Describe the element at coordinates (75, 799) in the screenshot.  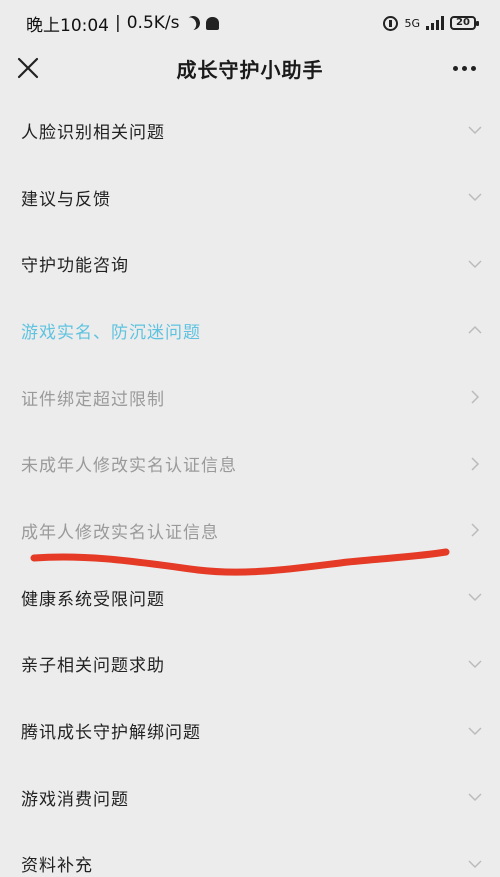
I see `menu-item-label: 游戏消费问题` at that location.